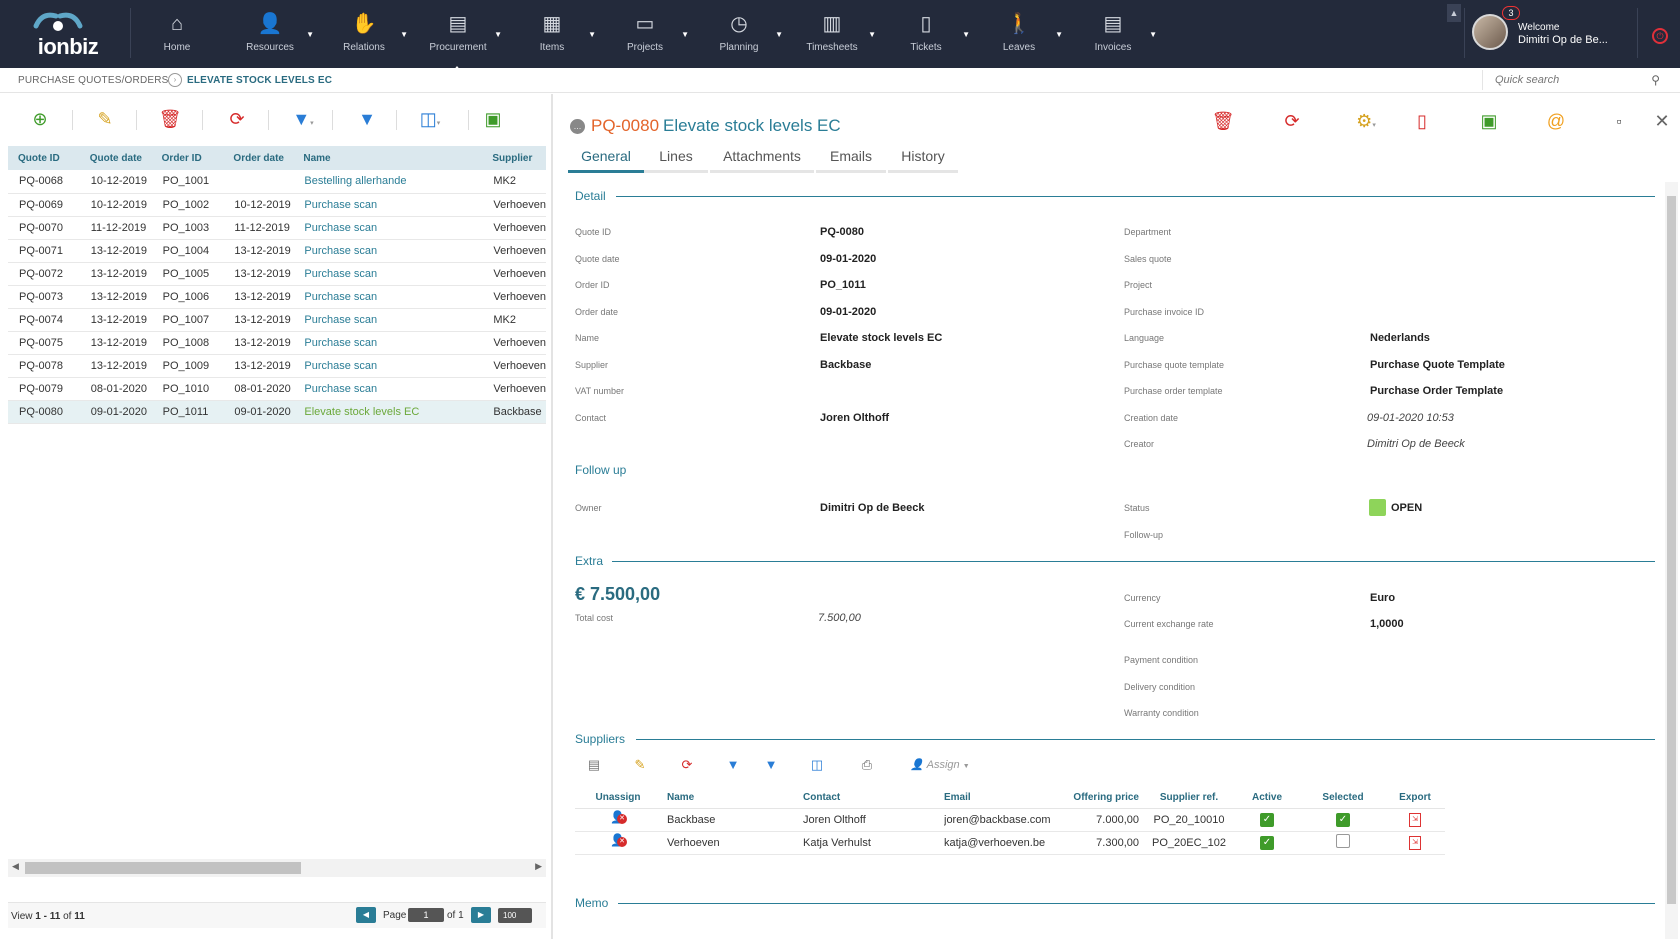 The image size is (1680, 939). What do you see at coordinates (426, 915) in the screenshot?
I see `page-number-input: 1` at bounding box center [426, 915].